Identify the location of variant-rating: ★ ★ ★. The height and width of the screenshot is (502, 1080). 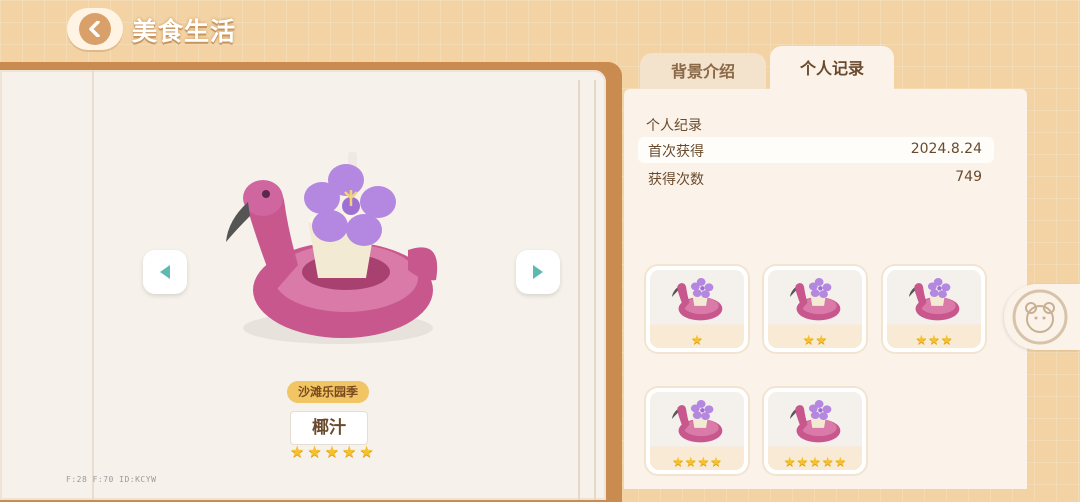
(934, 340).